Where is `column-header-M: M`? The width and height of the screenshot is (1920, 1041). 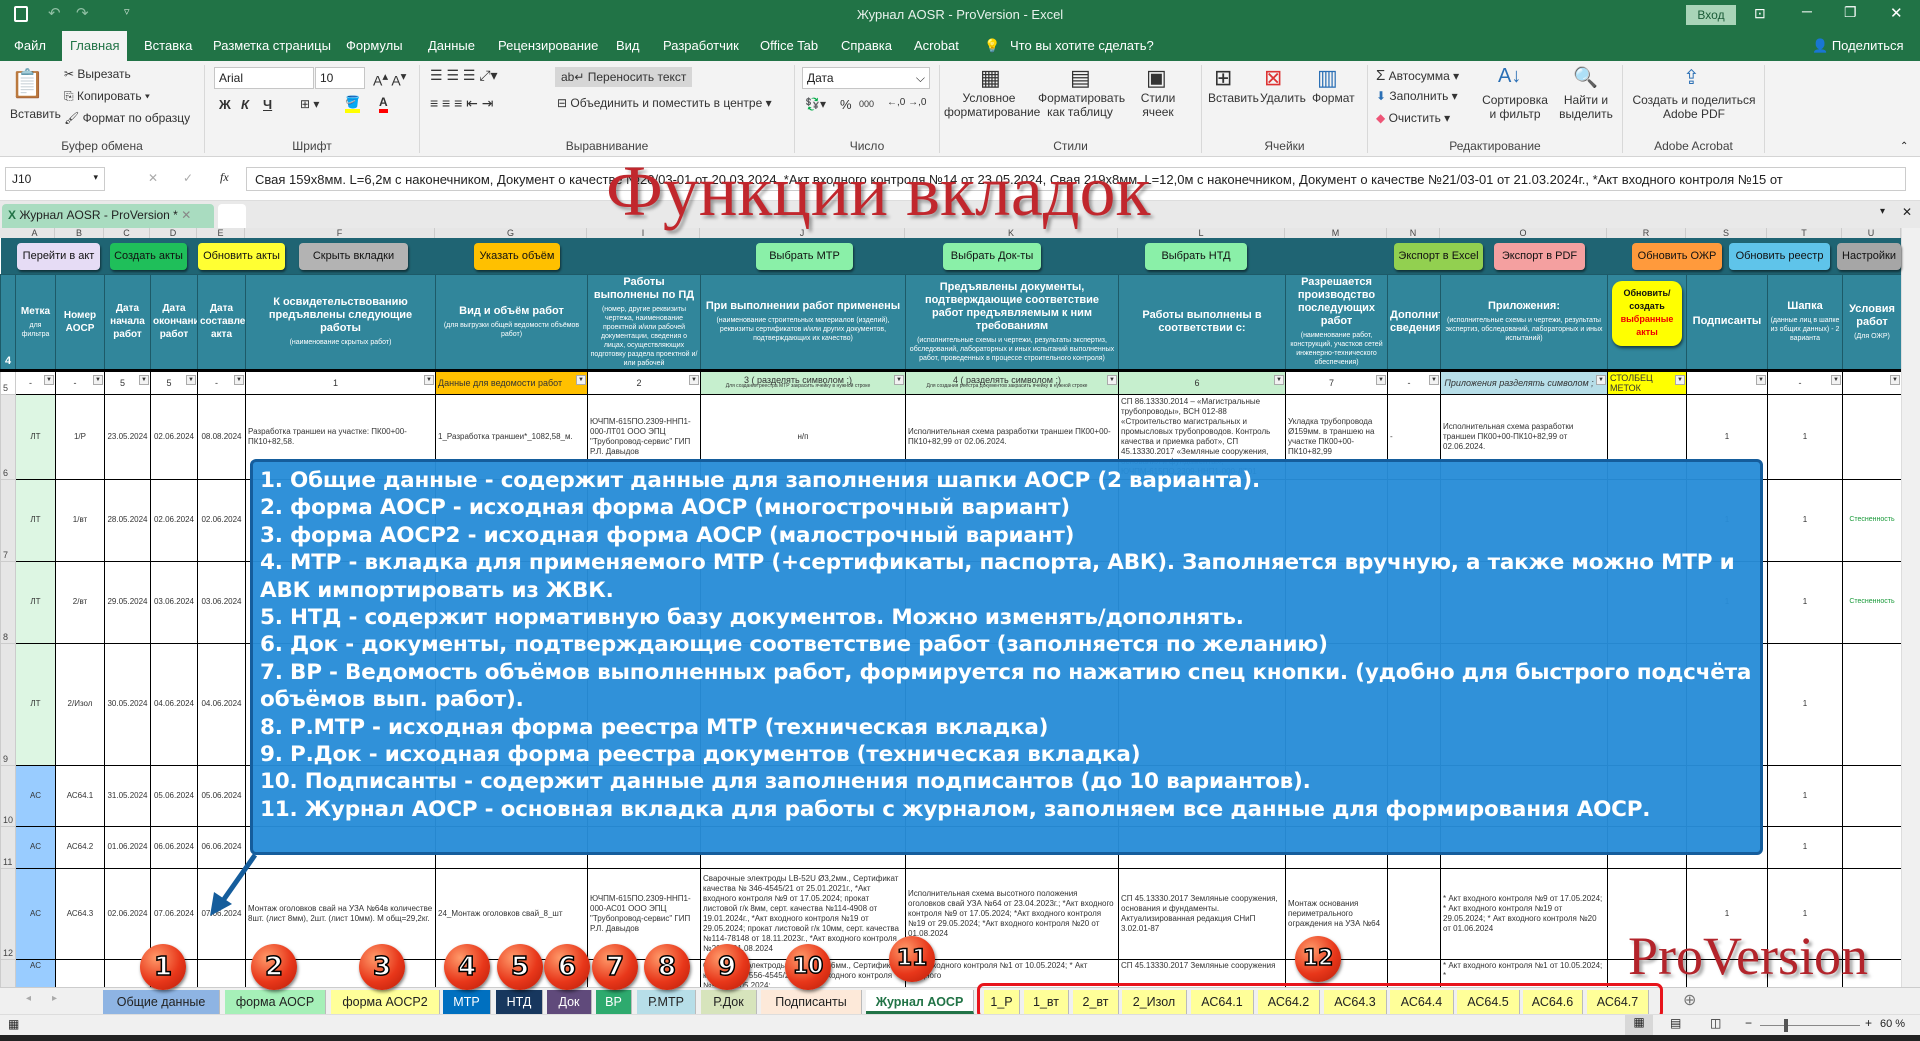
column-header-M: M is located at coordinates (1336, 233).